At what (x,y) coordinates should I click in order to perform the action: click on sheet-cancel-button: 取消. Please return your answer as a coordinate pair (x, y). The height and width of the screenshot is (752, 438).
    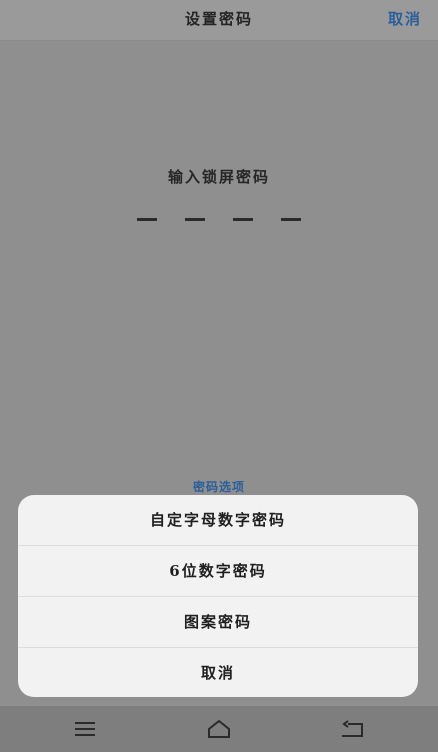
    Looking at the image, I should click on (218, 672).